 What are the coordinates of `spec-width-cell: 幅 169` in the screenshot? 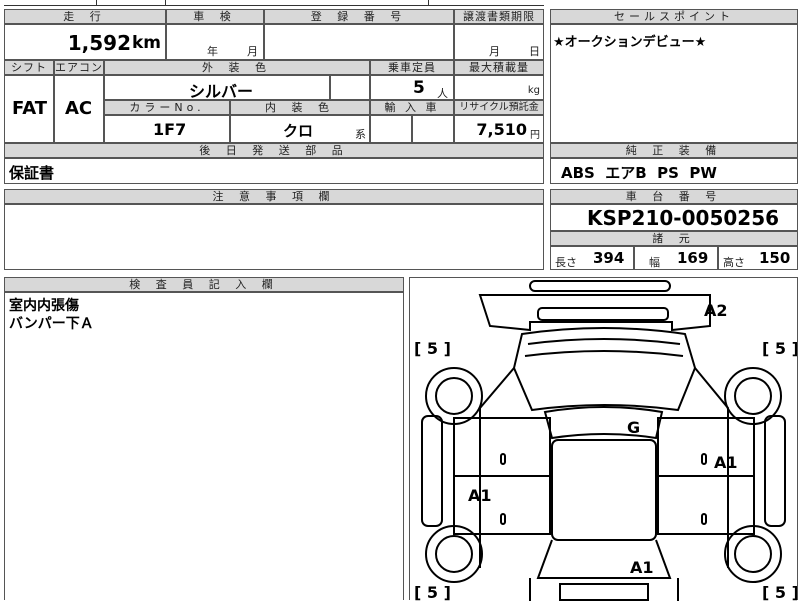 It's located at (676, 258).